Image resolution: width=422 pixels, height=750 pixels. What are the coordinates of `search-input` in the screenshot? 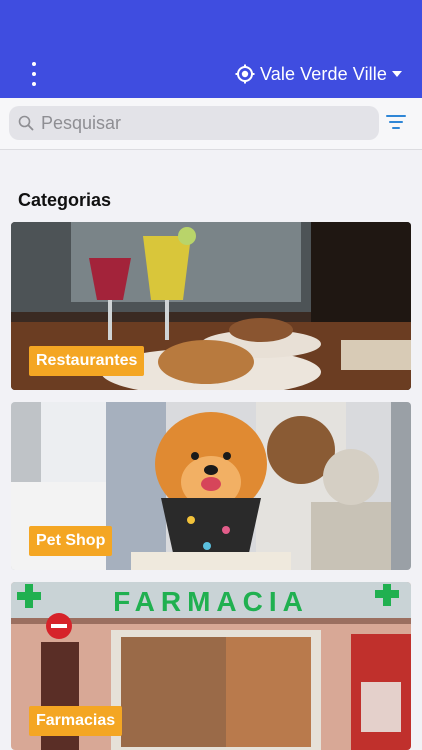 It's located at (201, 123).